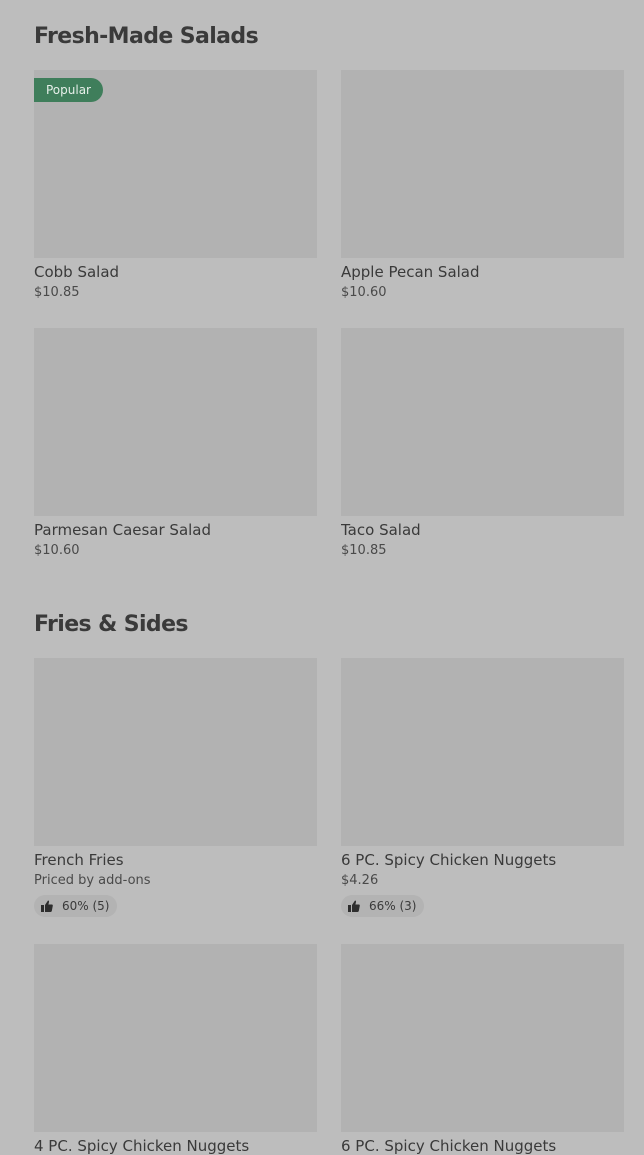 This screenshot has height=1155, width=644. Describe the element at coordinates (111, 624) in the screenshot. I see `section-title-fries-sides: Fries & Sides` at that location.